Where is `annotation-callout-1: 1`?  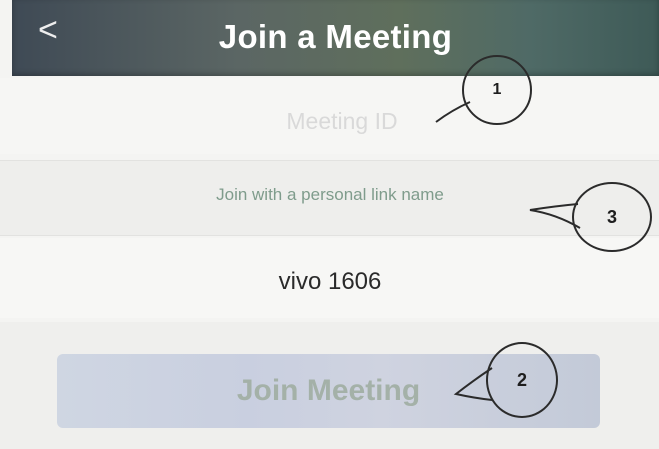 annotation-callout-1: 1 is located at coordinates (497, 90).